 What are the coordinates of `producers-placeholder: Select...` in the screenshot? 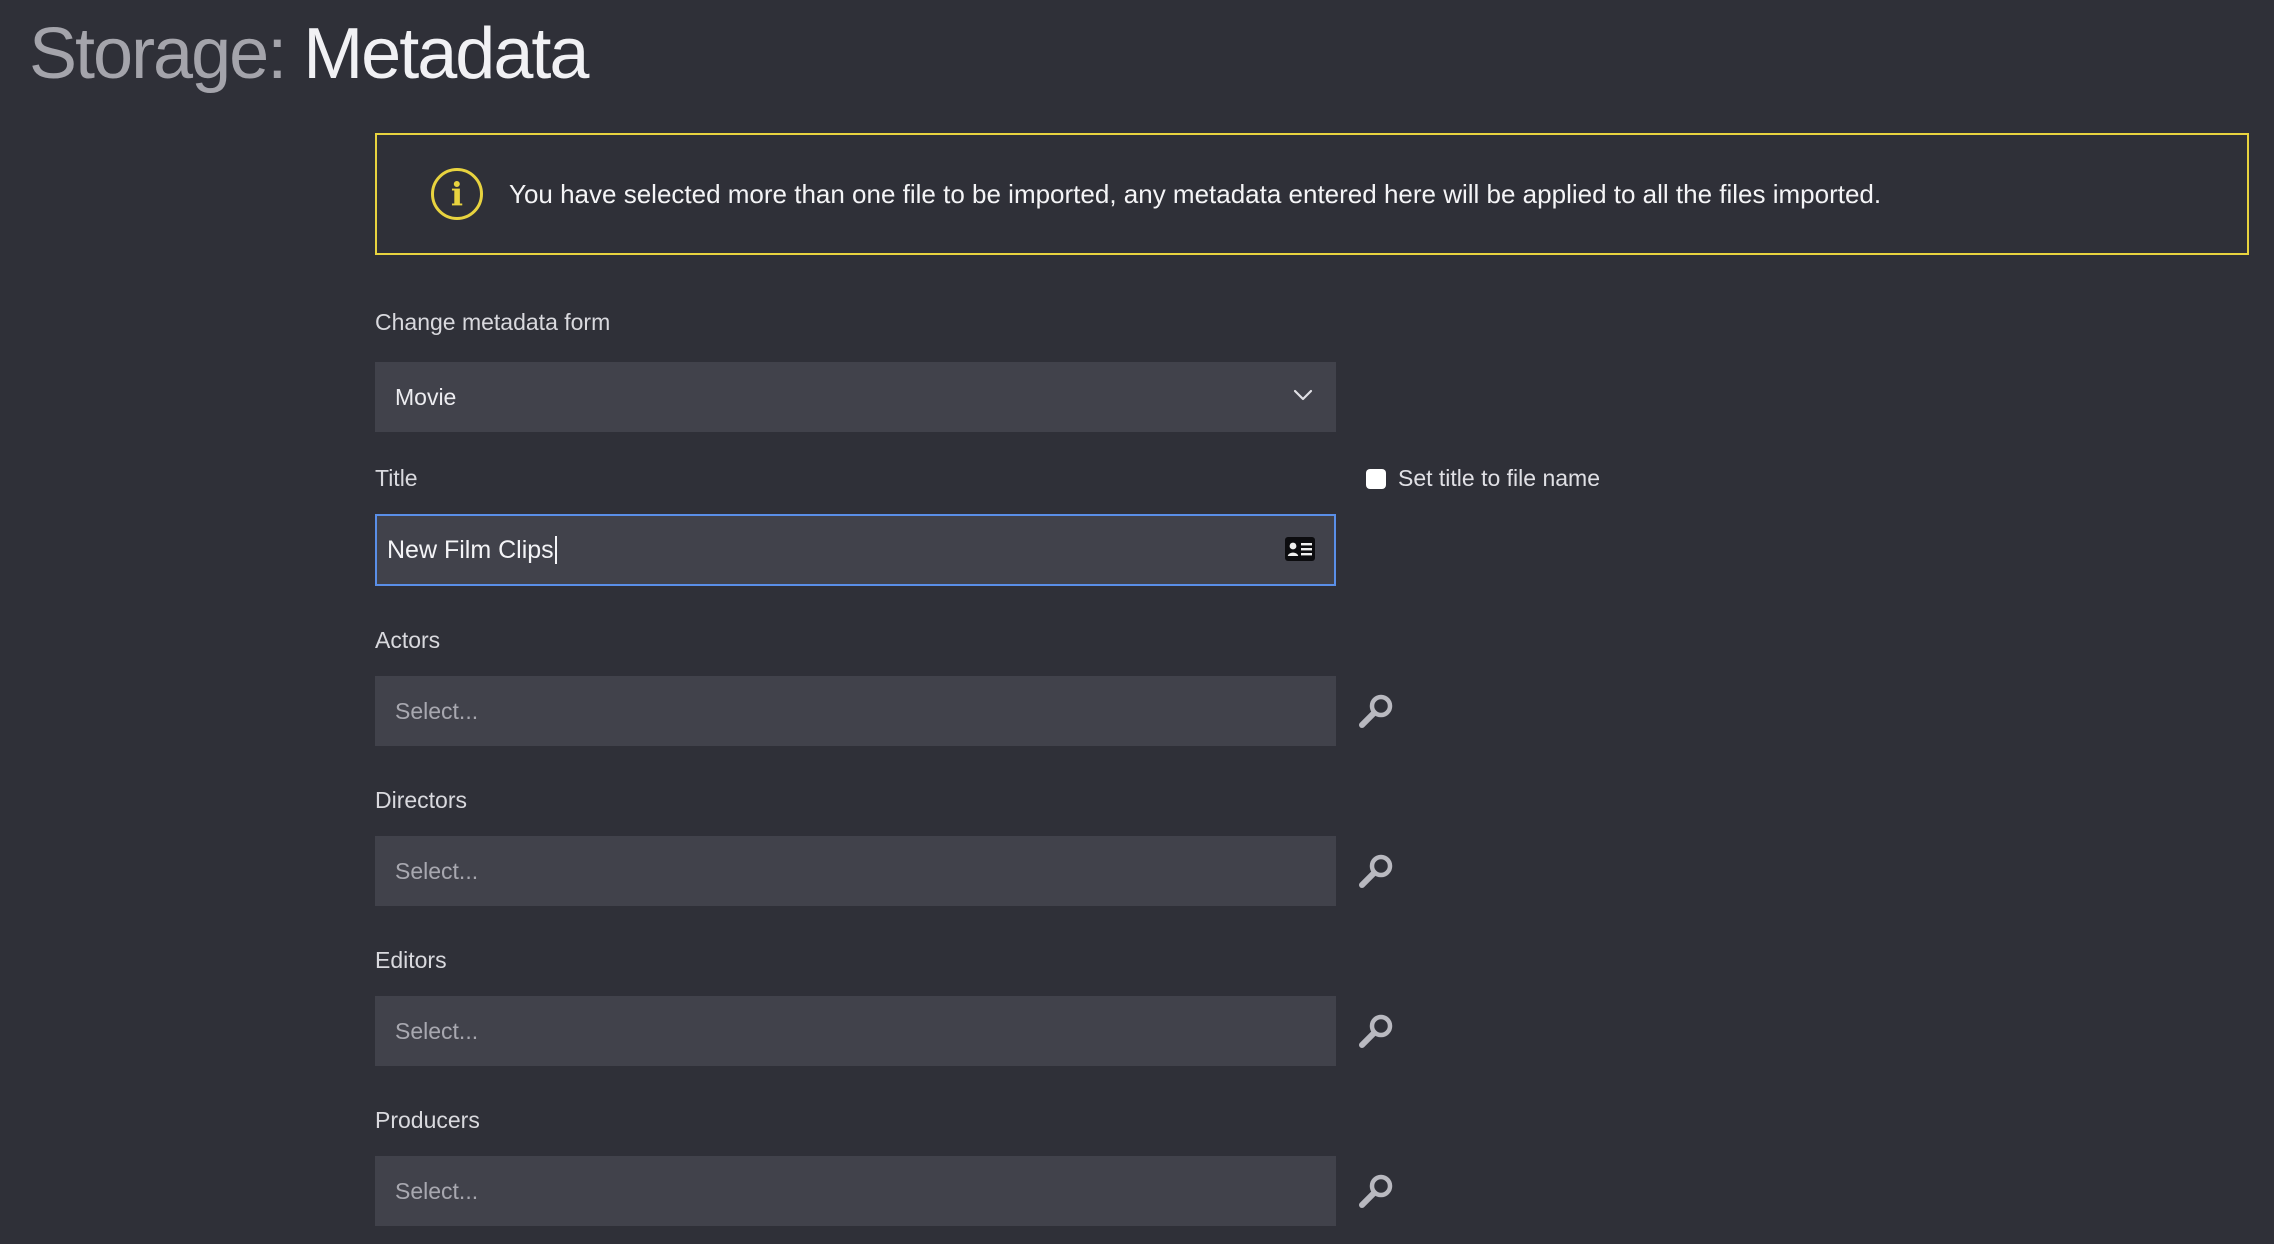 It's located at (437, 1190).